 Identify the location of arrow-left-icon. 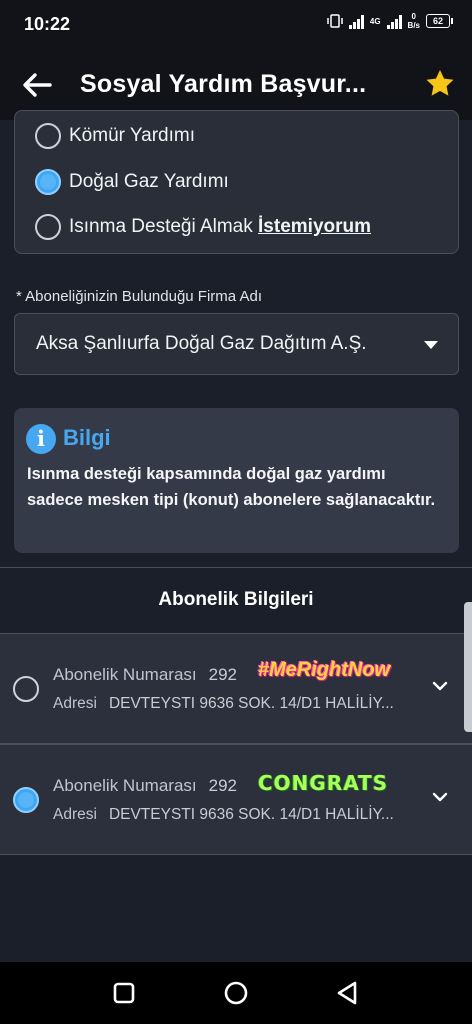
(37, 85).